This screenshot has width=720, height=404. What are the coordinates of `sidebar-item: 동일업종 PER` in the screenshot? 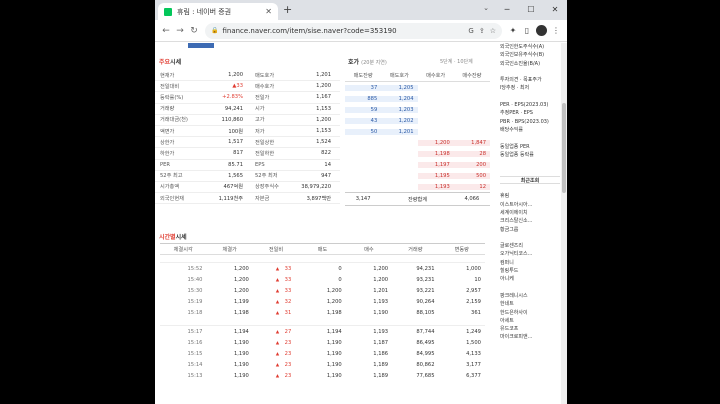 It's located at (530, 147).